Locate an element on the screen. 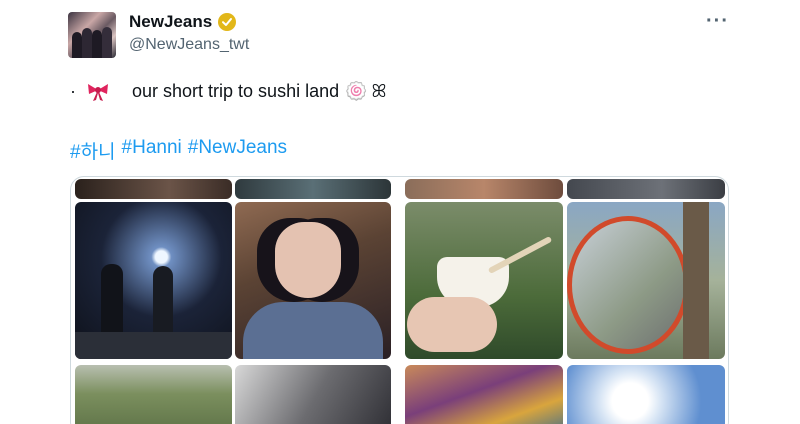  building-photo is located at coordinates (313, 394).